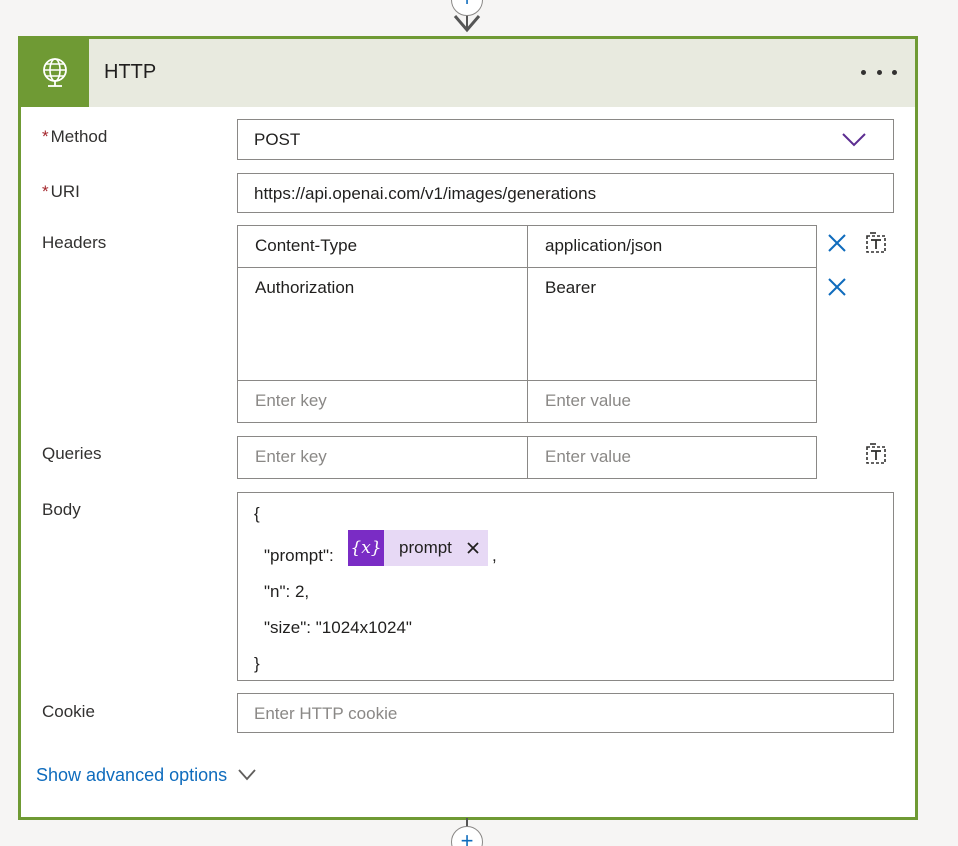  I want to click on header-value-input: application/json, so click(672, 246).